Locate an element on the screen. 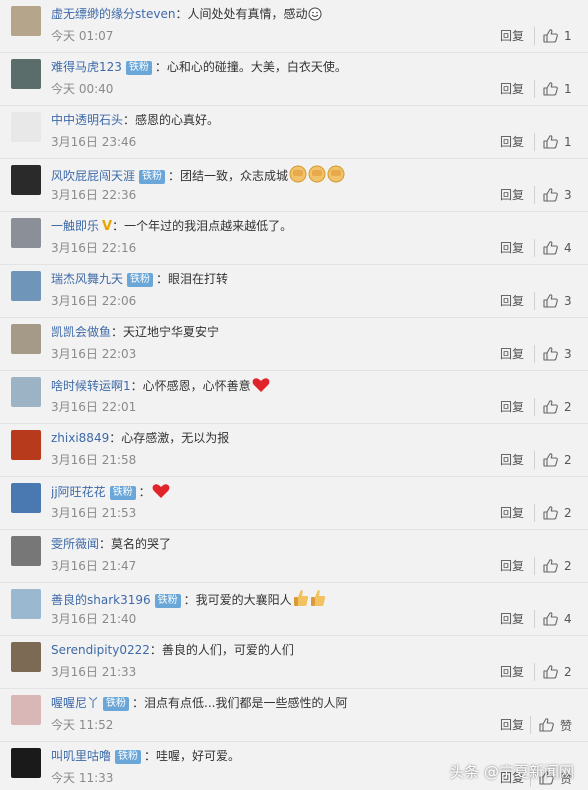 The height and width of the screenshot is (790, 588). username: 风吹屁屁闯天涯 is located at coordinates (93, 176).